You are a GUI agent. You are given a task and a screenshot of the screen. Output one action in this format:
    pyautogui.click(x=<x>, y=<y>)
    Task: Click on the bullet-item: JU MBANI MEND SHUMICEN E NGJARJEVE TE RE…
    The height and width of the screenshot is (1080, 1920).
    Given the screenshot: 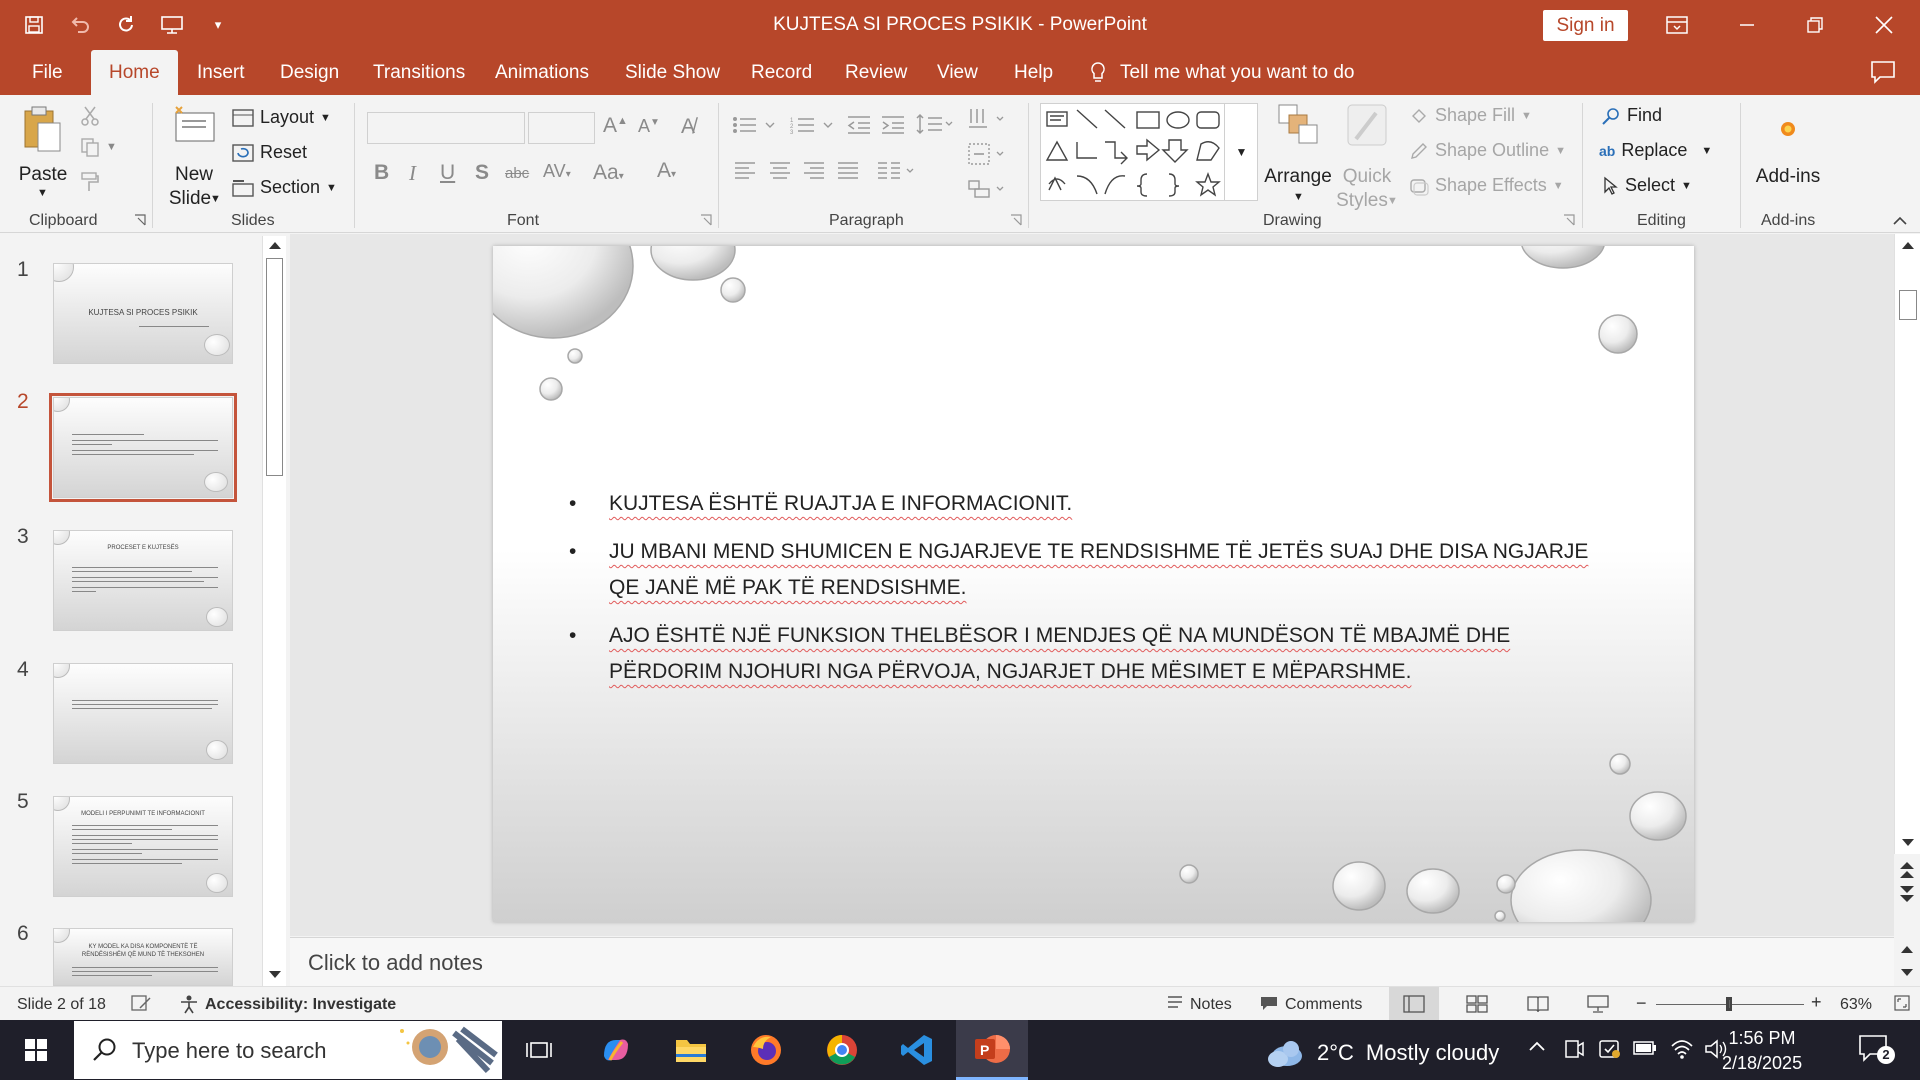 What is the action you would take?
    pyautogui.click(x=1090, y=570)
    